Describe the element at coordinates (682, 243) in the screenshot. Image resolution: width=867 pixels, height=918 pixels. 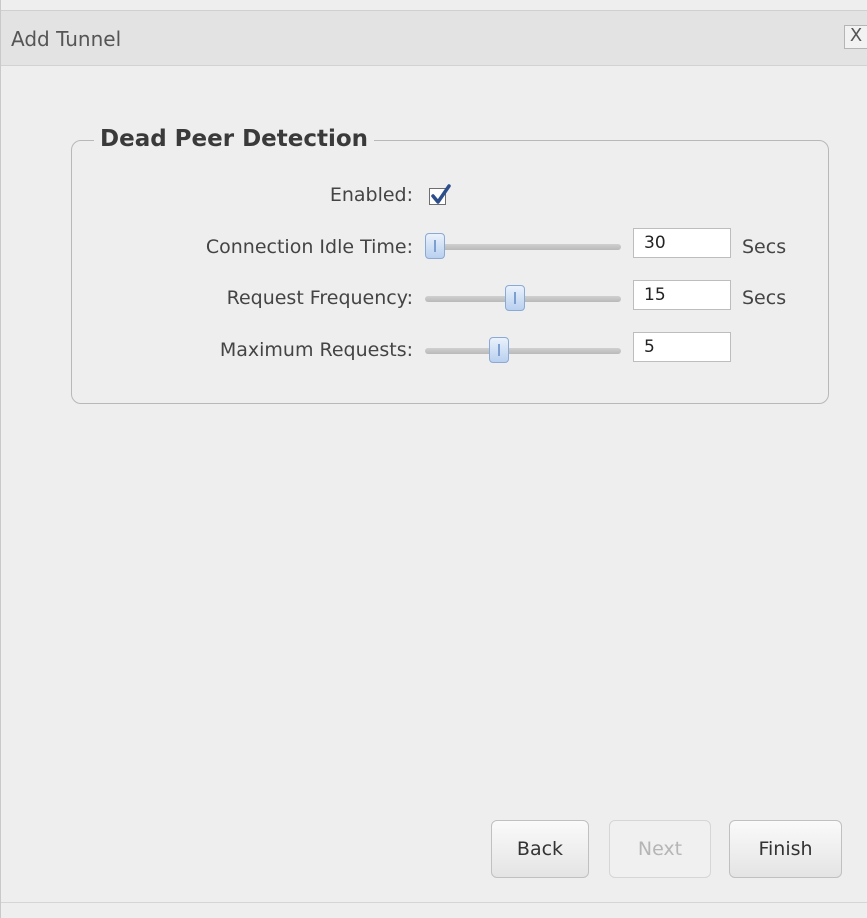
I see `idle-time-input` at that location.